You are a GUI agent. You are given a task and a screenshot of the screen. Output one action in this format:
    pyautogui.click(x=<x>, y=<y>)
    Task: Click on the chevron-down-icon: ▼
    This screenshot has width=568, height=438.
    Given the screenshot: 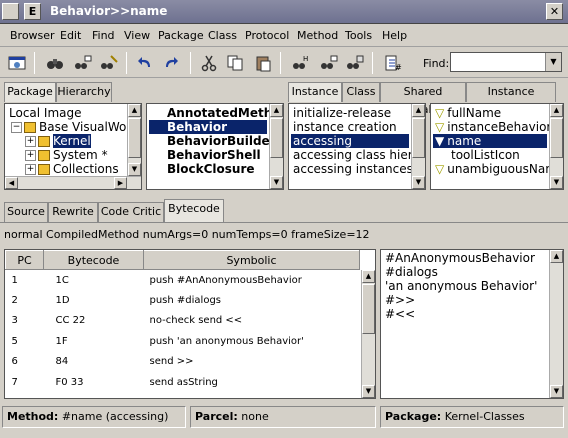 What is the action you would take?
    pyautogui.click(x=553, y=62)
    